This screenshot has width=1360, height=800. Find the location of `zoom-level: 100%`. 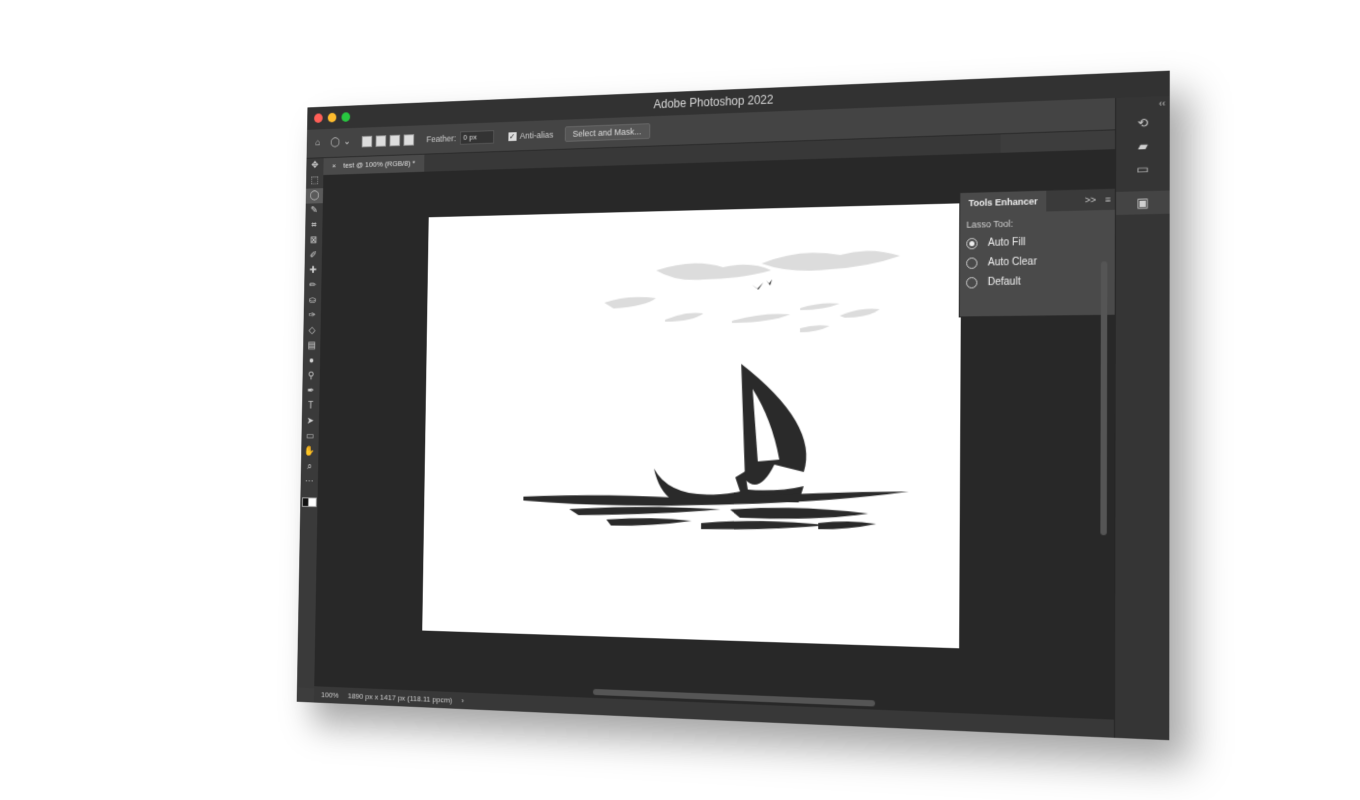

zoom-level: 100% is located at coordinates (330, 694).